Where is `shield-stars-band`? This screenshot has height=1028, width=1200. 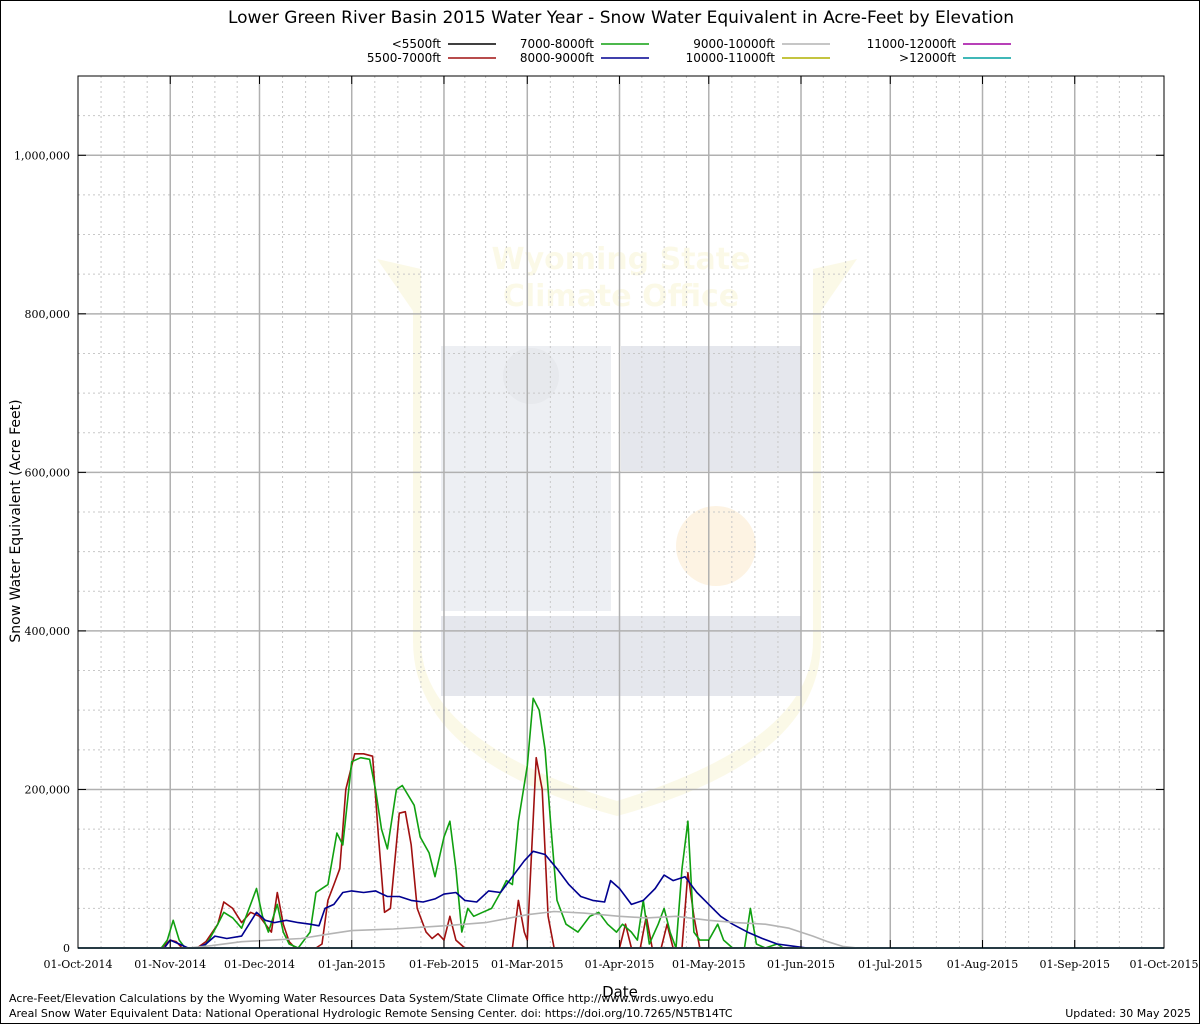
shield-stars-band is located at coordinates (621, 656).